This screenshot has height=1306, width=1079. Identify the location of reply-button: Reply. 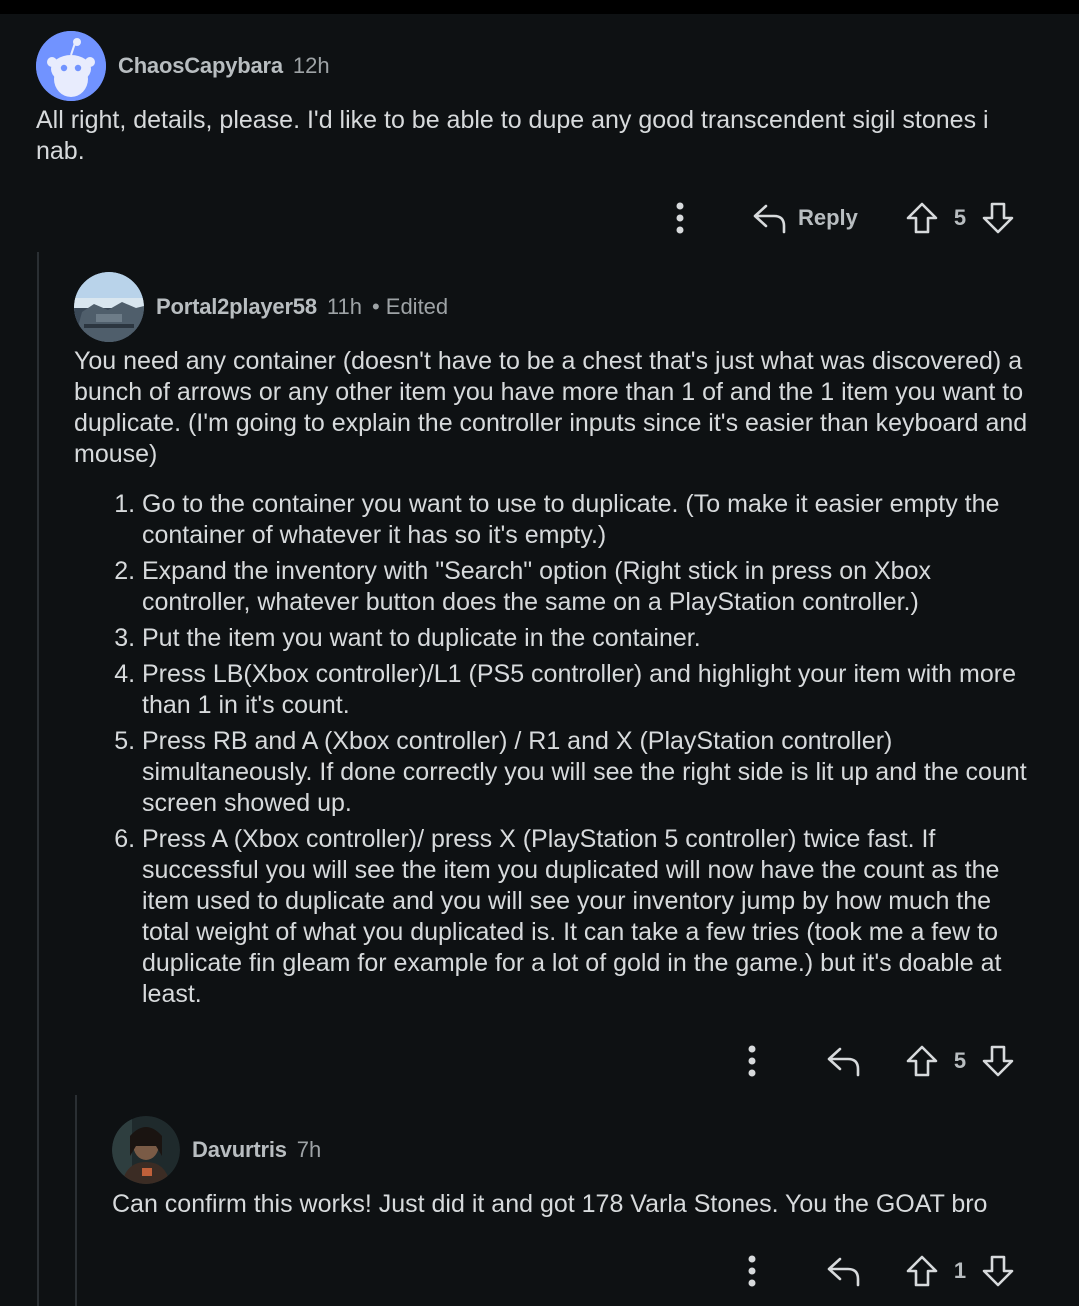
(808, 218).